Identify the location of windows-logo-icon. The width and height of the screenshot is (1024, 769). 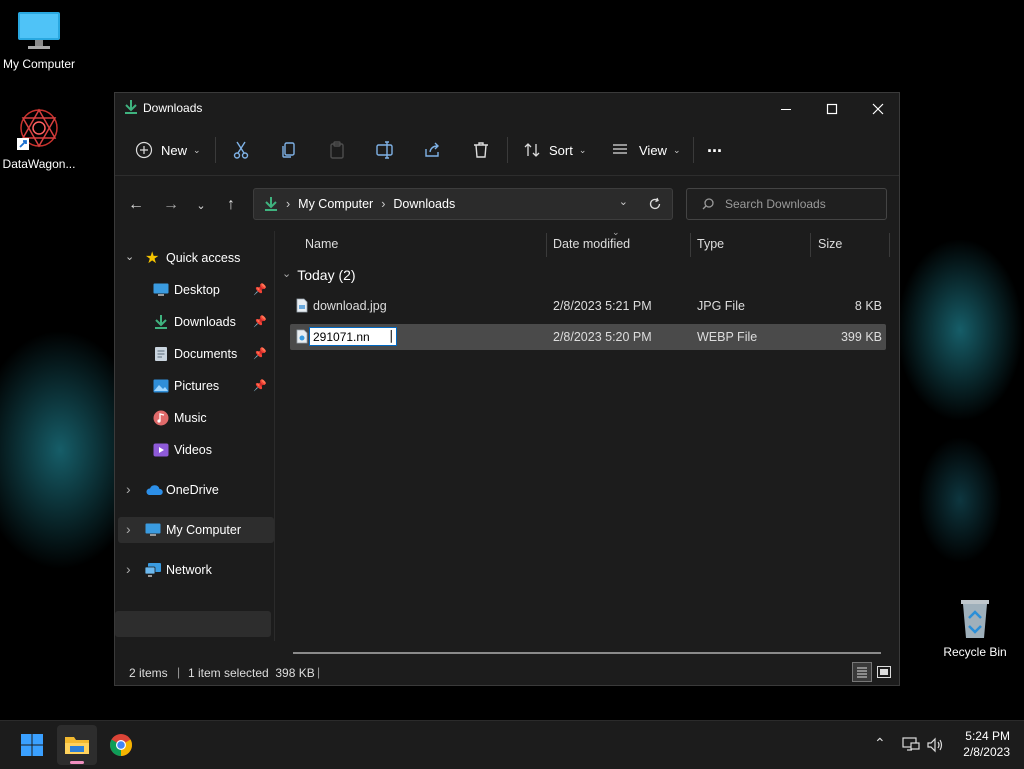
(32, 745).